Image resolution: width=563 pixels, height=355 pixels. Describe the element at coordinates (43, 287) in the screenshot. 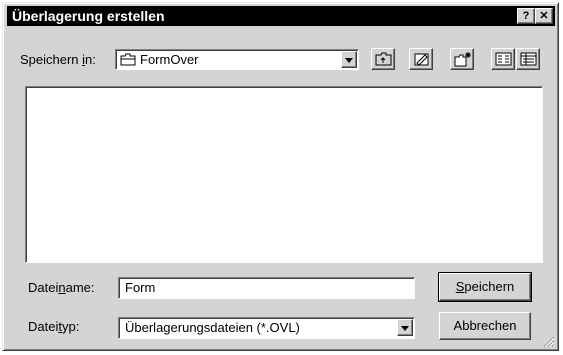

I see `filename-label-part: Datei` at that location.